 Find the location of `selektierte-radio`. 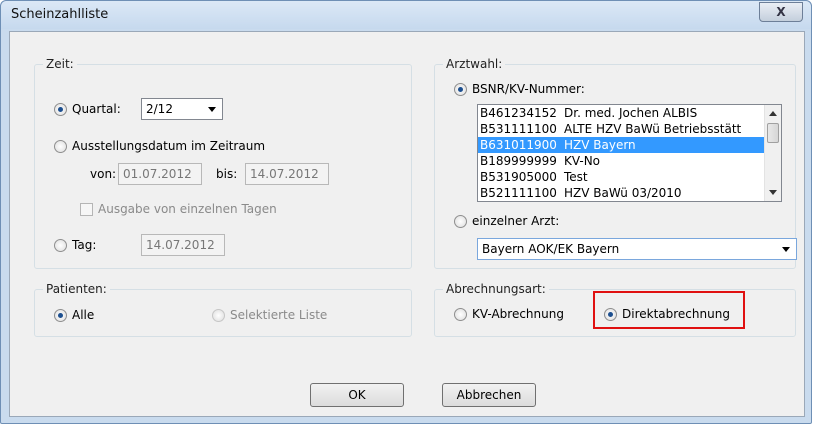

selektierte-radio is located at coordinates (218, 315).